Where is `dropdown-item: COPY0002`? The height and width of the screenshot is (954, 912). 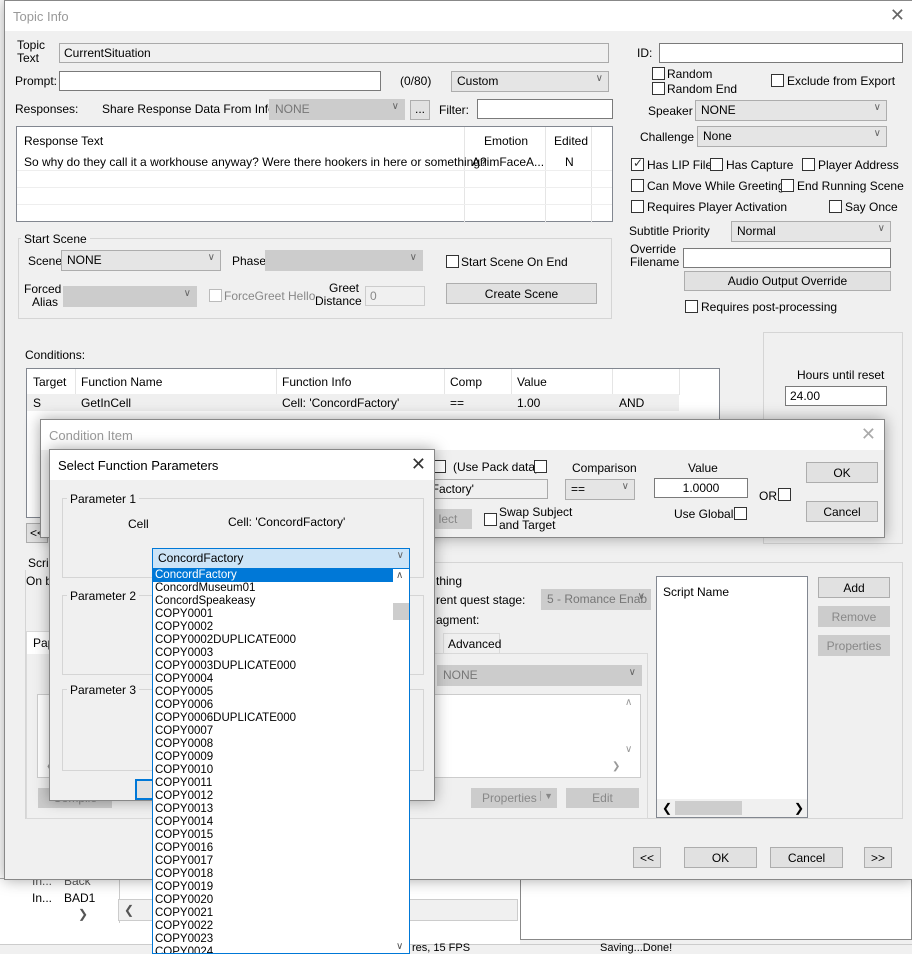 dropdown-item: COPY0002 is located at coordinates (273, 627).